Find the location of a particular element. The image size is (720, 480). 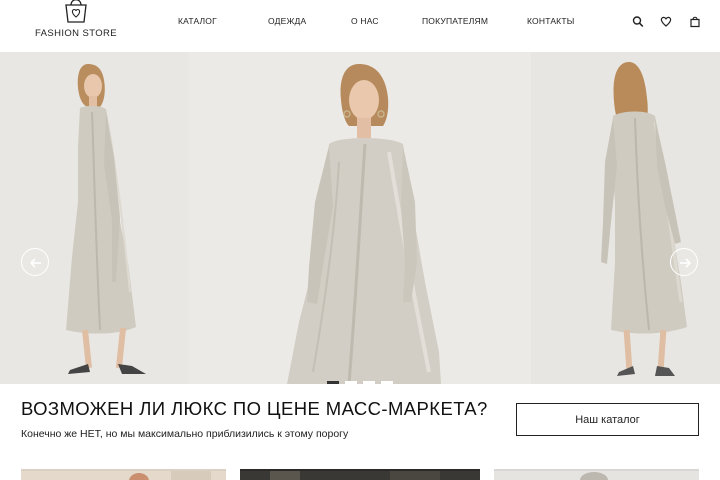

carousel-prev-button is located at coordinates (35, 262).